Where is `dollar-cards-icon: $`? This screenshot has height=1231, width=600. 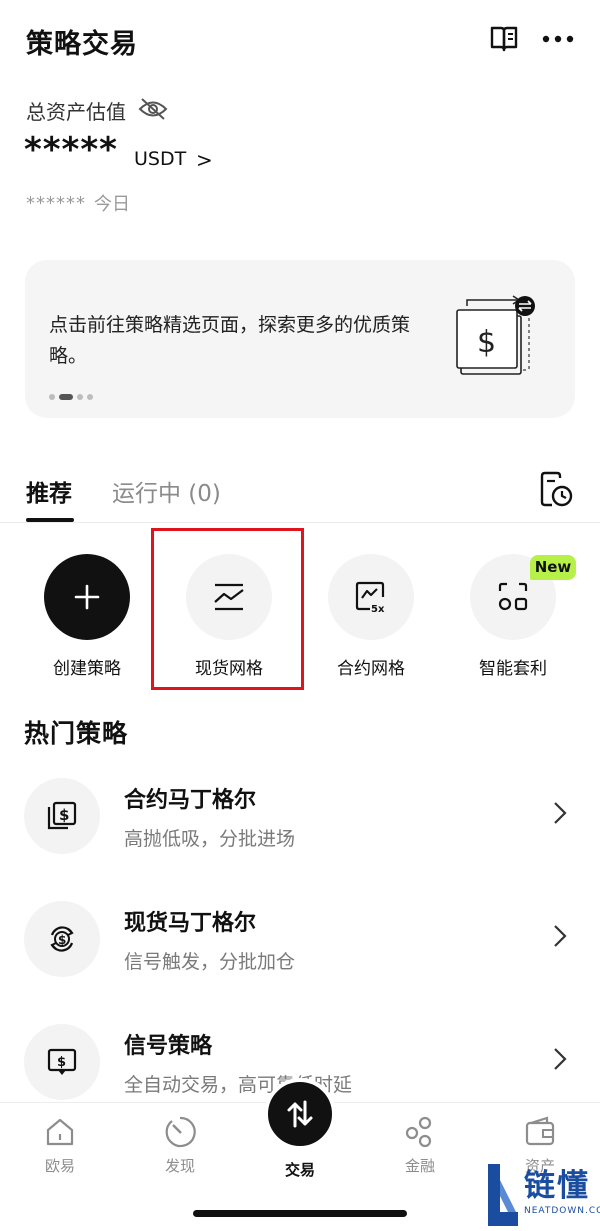
dollar-cards-icon: $ is located at coordinates (62, 816).